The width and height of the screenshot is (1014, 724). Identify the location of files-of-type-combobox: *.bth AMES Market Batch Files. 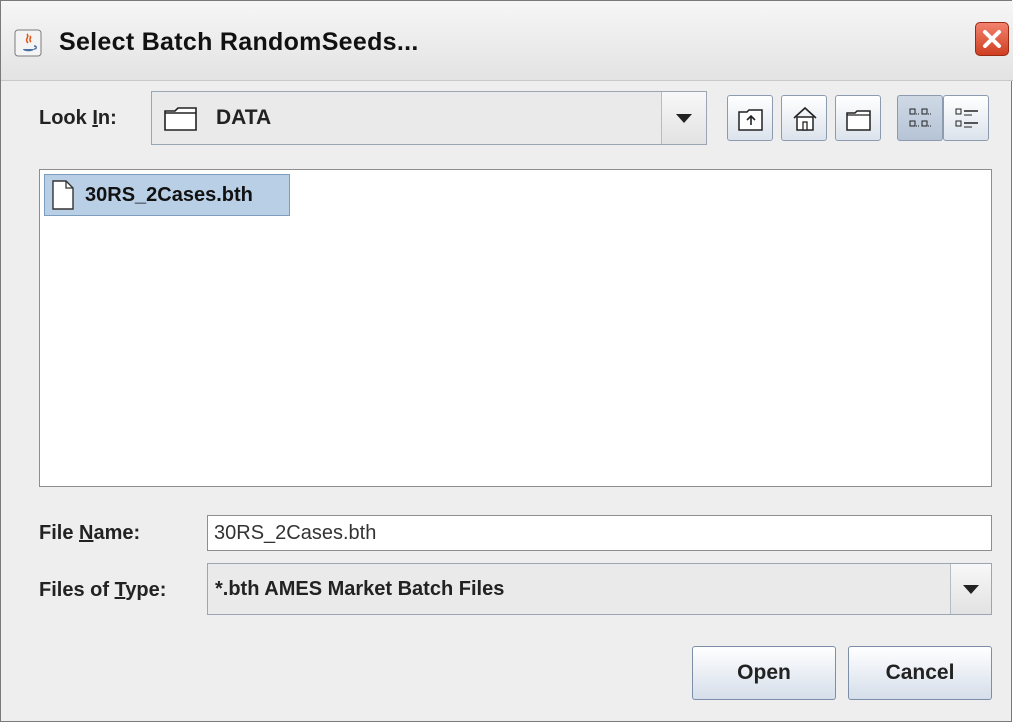
(599, 589).